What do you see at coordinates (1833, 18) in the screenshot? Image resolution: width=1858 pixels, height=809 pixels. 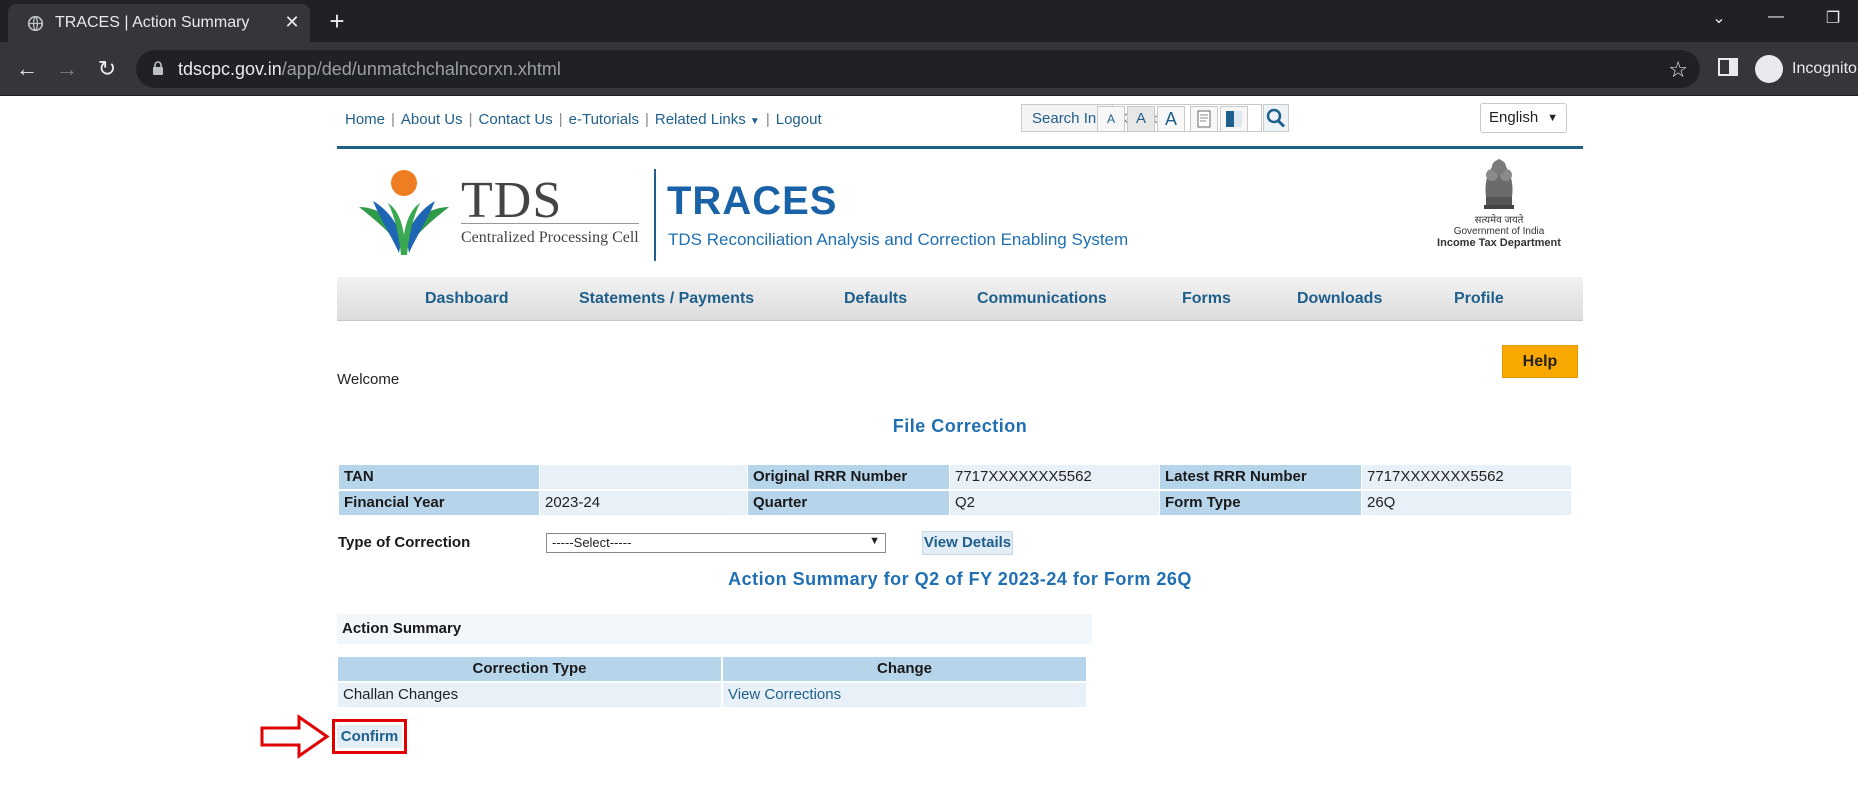 I see `restore-icon: ❐` at bounding box center [1833, 18].